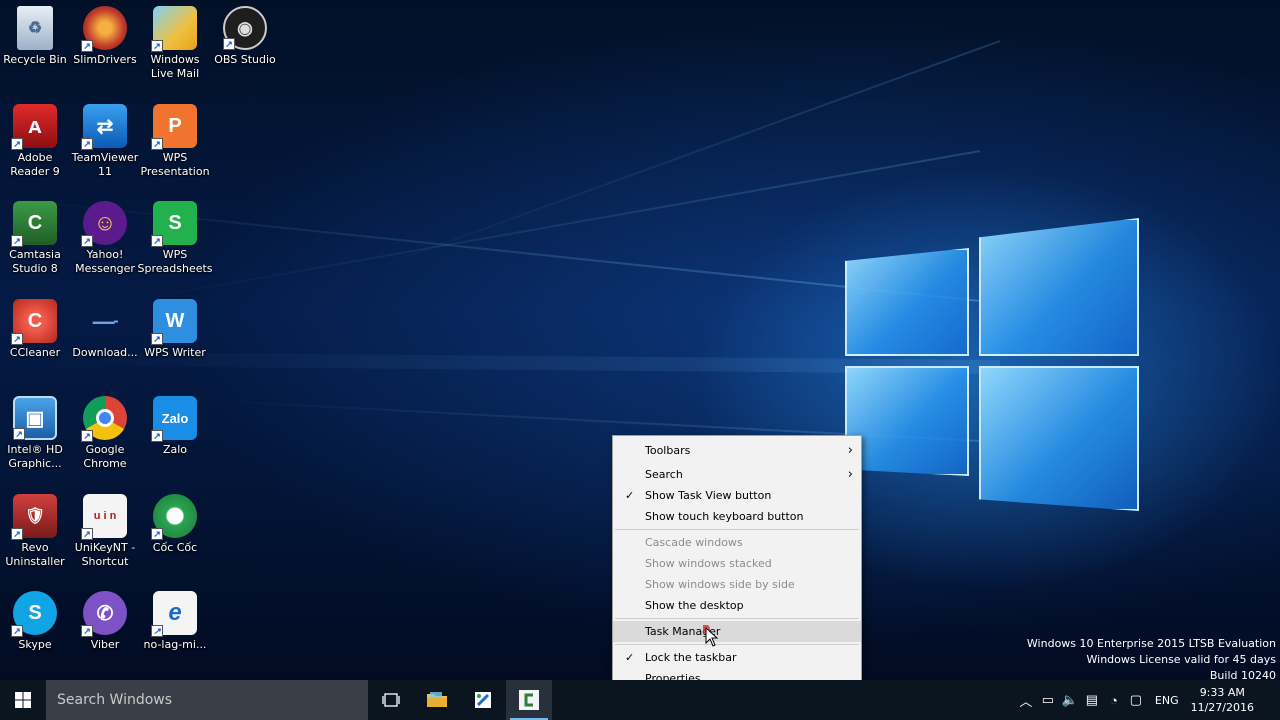  Describe the element at coordinates (34, 517) in the screenshot. I see `revo-uninstaller-icon: 🛡 ↗` at that location.